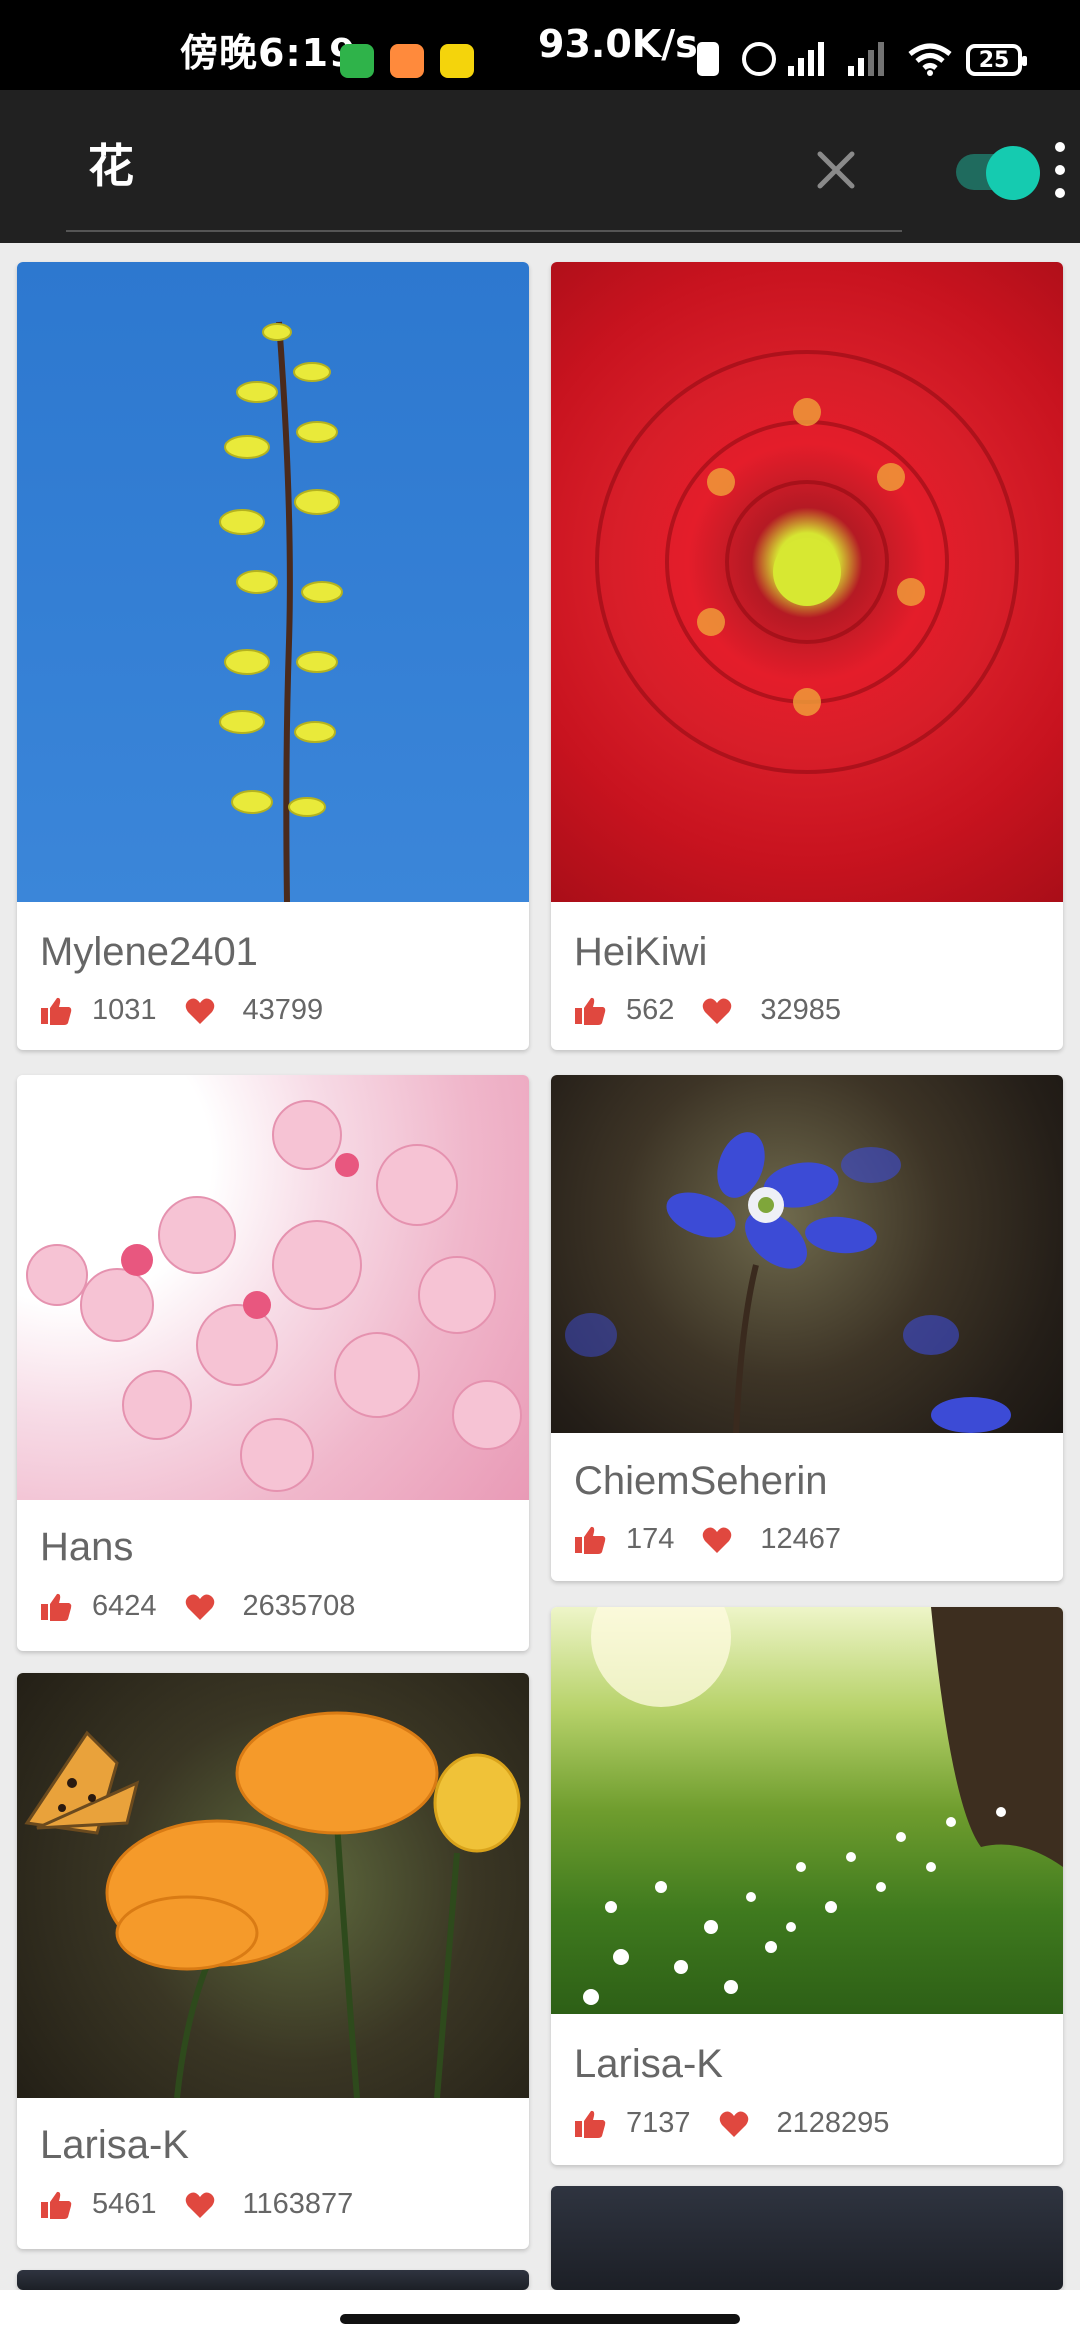  What do you see at coordinates (650, 1010) in the screenshot?
I see `likes-count: 562` at bounding box center [650, 1010].